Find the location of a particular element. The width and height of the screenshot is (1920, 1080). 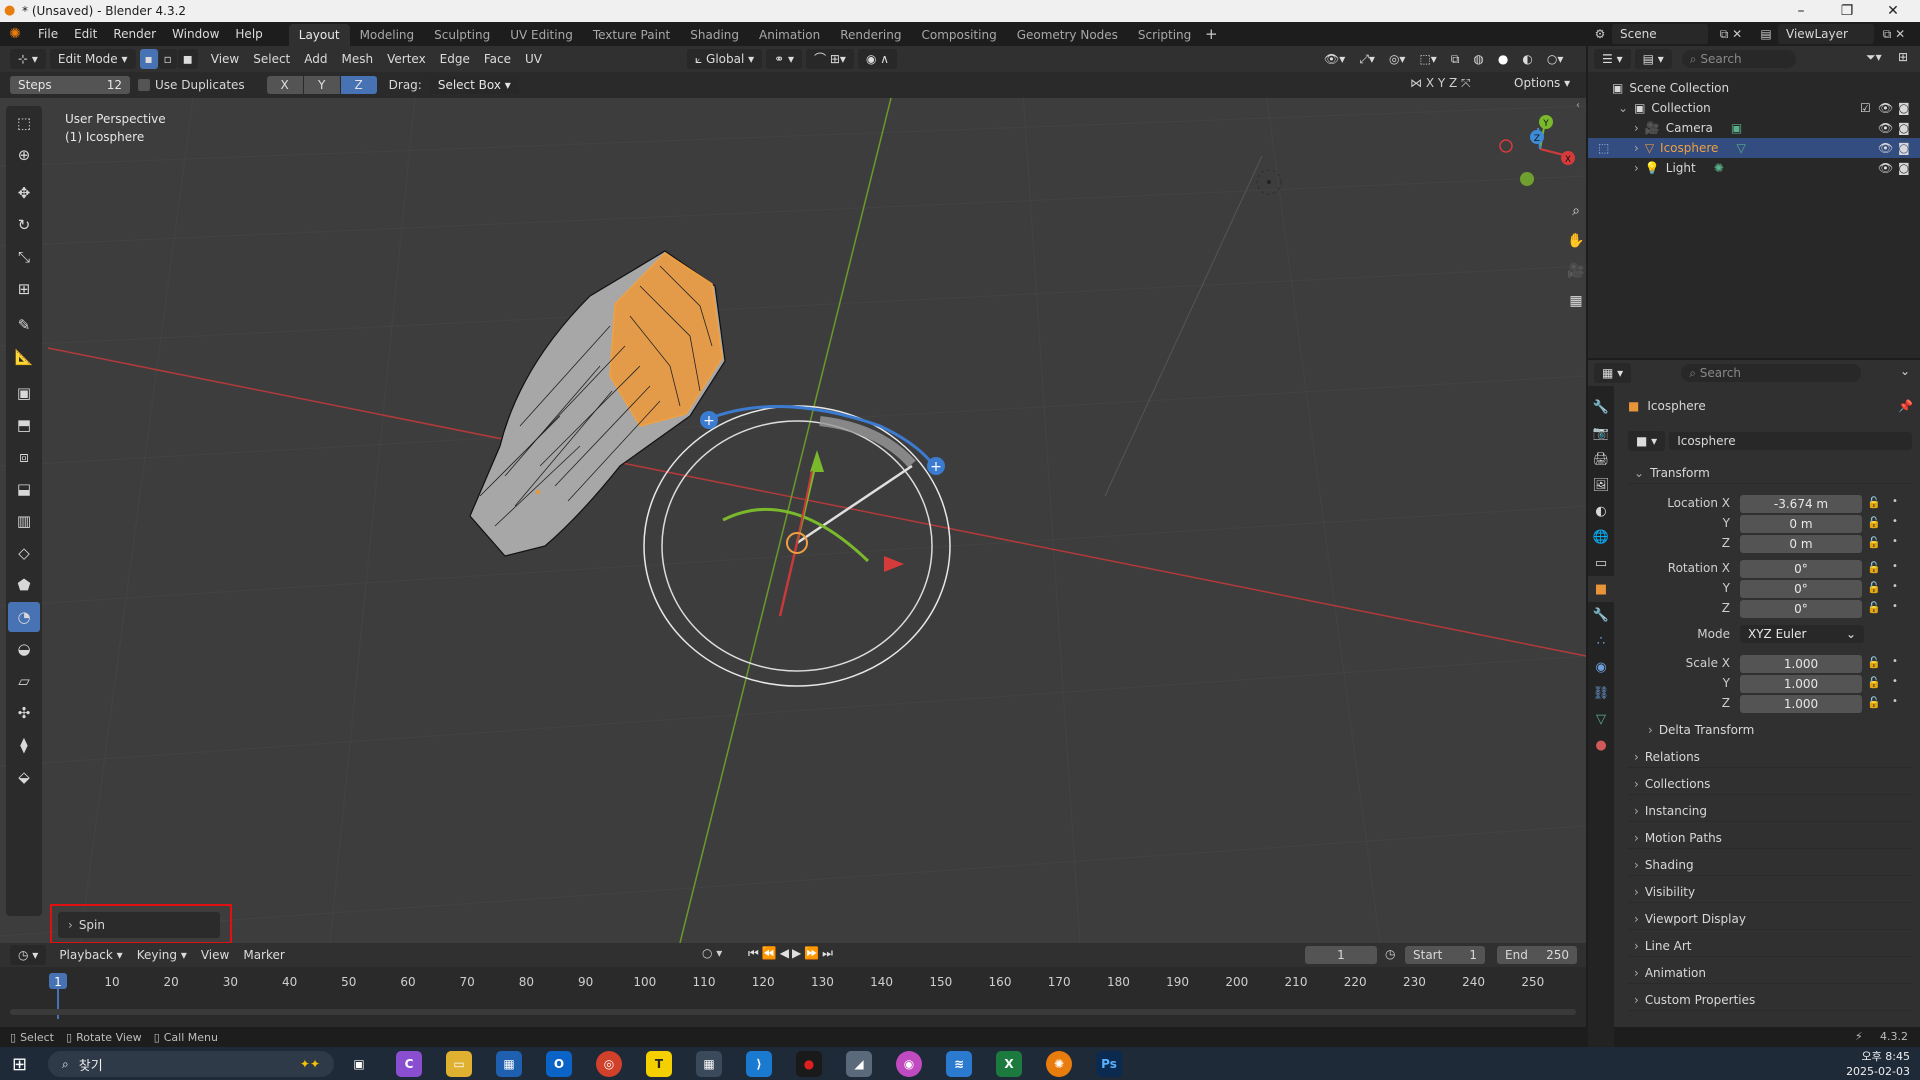

icosphere-render-icon: ◙ is located at coordinates (1904, 148).